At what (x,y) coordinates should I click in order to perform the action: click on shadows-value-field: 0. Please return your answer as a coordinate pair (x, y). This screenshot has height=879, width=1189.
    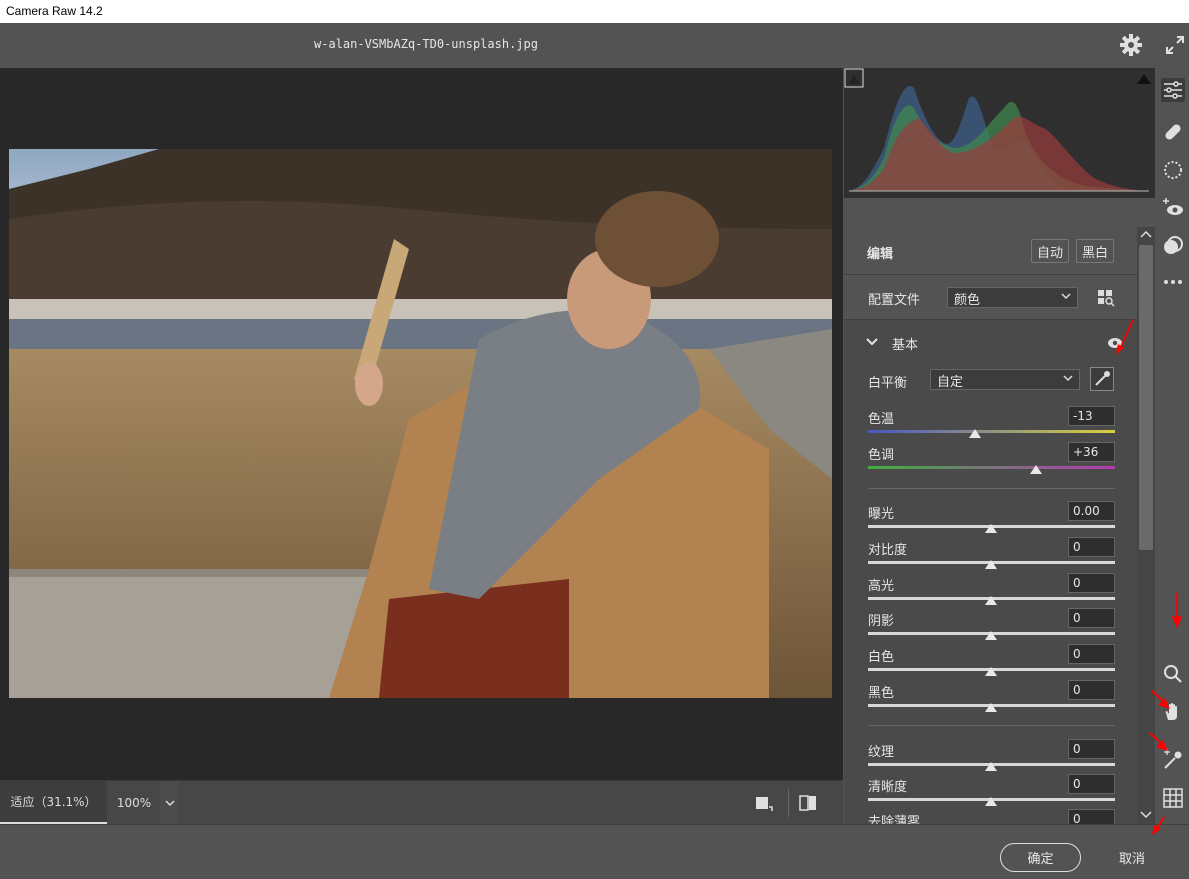
    Looking at the image, I should click on (1091, 618).